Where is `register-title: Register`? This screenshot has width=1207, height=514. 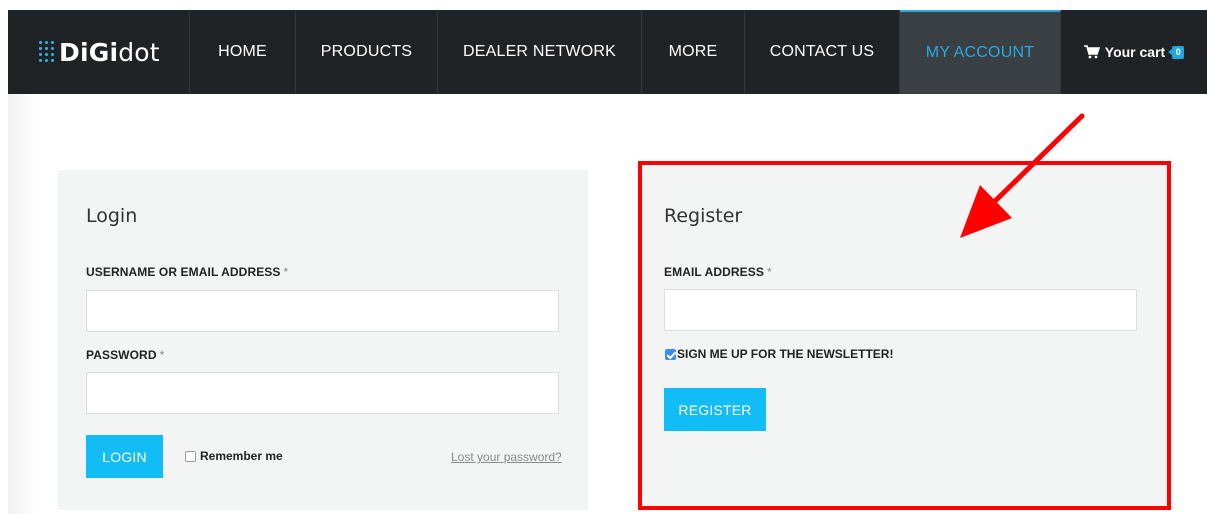
register-title: Register is located at coordinates (703, 216).